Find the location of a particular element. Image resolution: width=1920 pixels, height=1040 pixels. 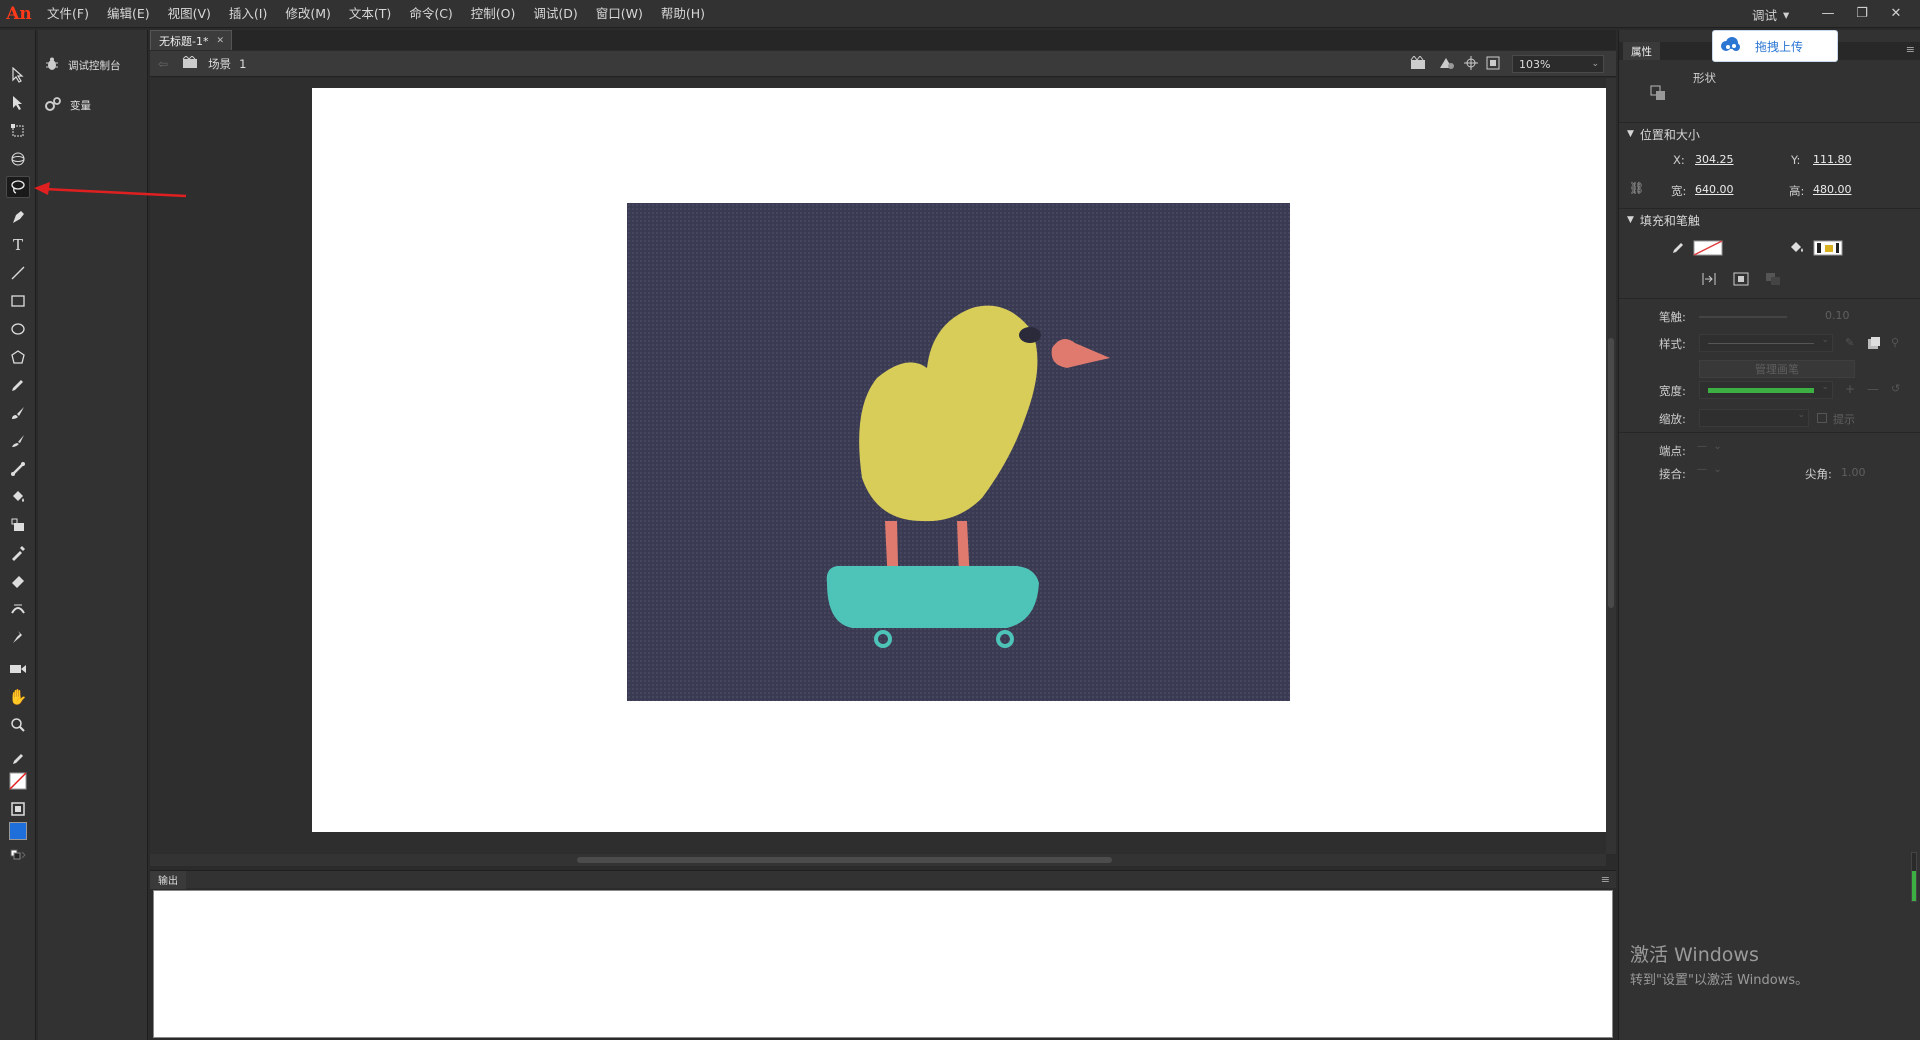

menu-commands: 命令(C) is located at coordinates (430, 14).